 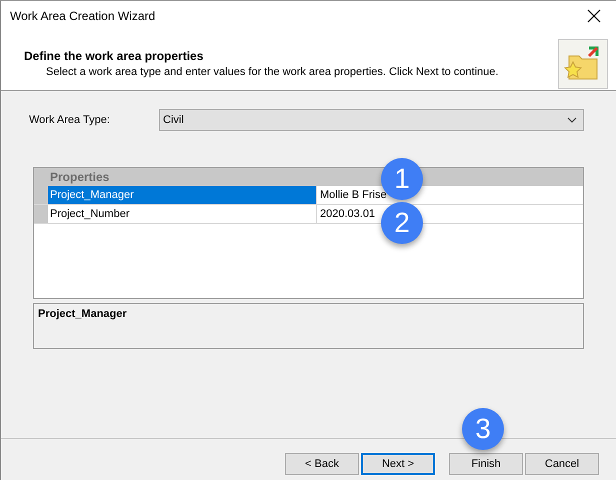 What do you see at coordinates (483, 429) in the screenshot?
I see `number-callout: 3` at bounding box center [483, 429].